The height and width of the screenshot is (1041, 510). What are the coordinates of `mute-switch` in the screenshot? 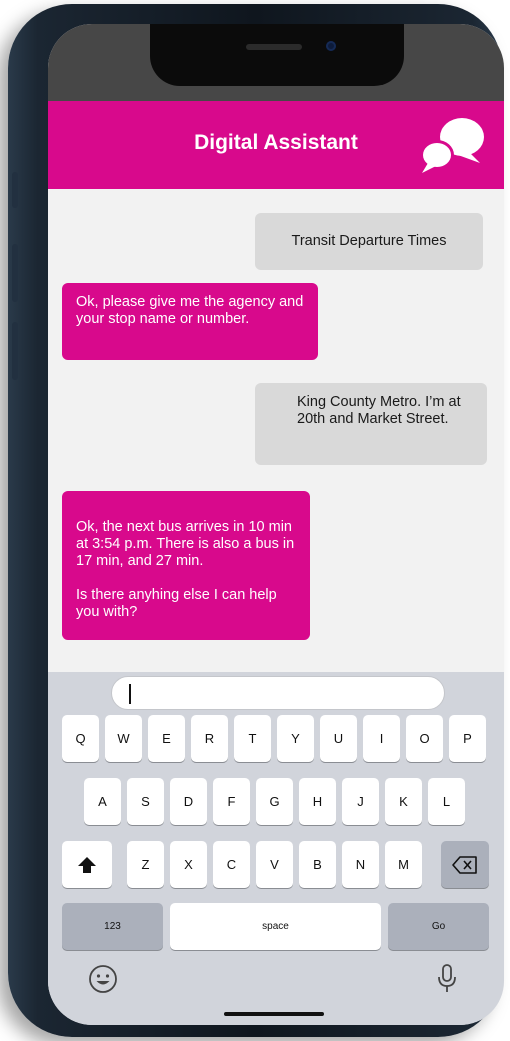 It's located at (15, 190).